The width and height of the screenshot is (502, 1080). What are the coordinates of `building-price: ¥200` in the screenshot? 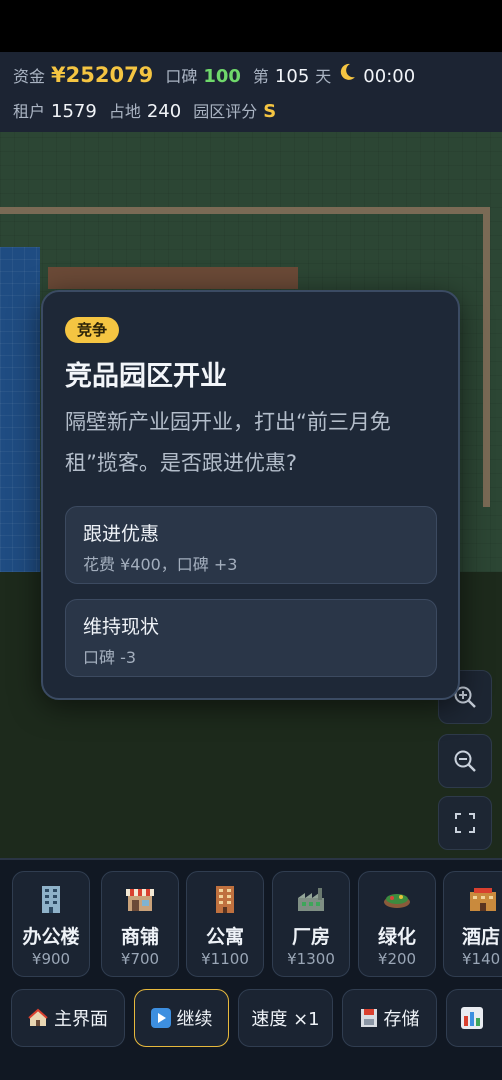 It's located at (397, 959).